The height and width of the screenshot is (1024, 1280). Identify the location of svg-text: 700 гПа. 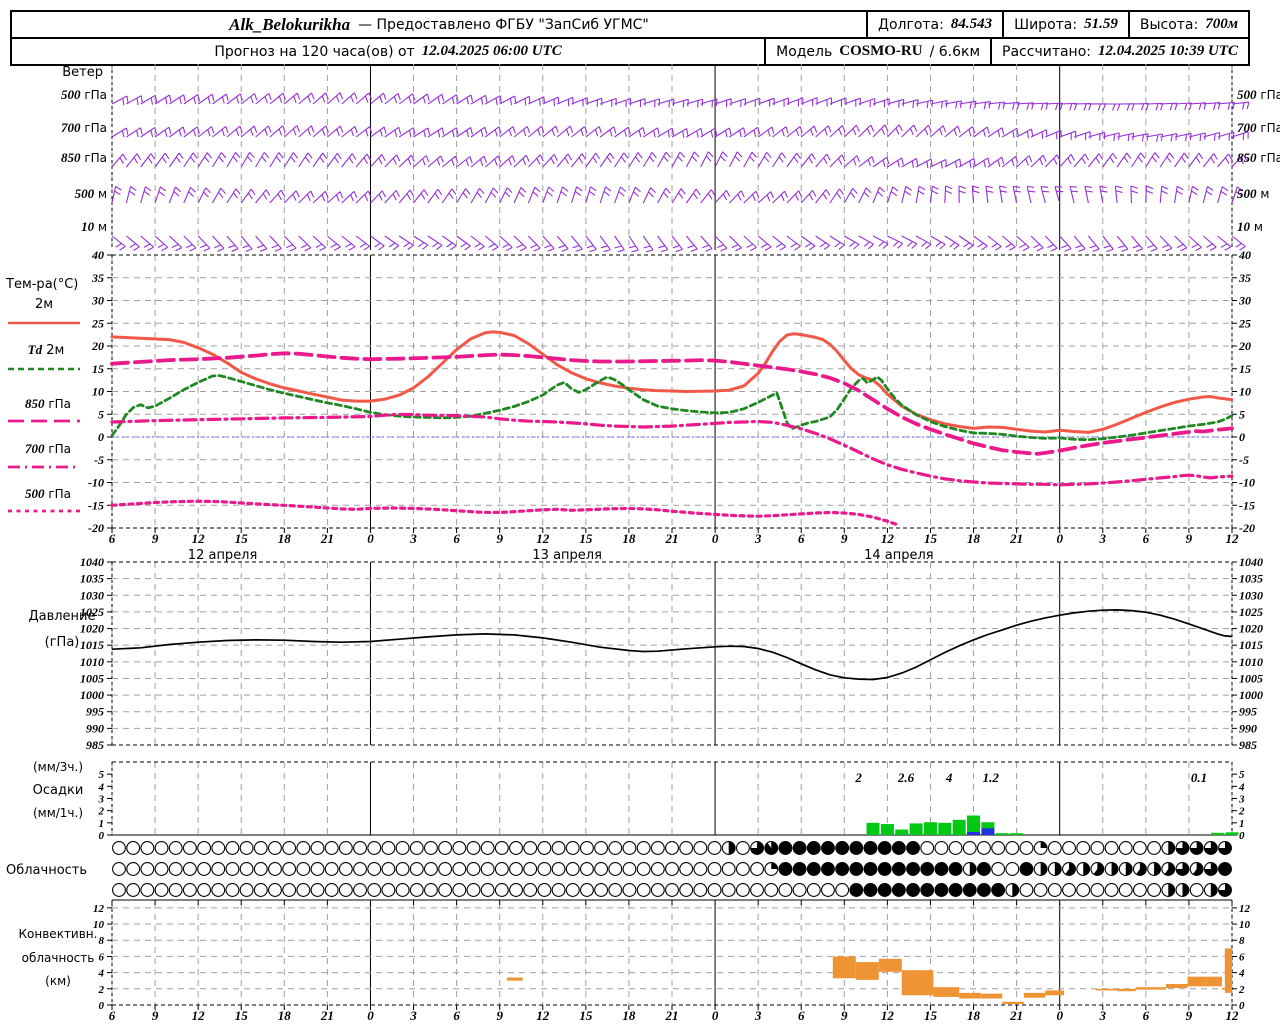
(48, 448).